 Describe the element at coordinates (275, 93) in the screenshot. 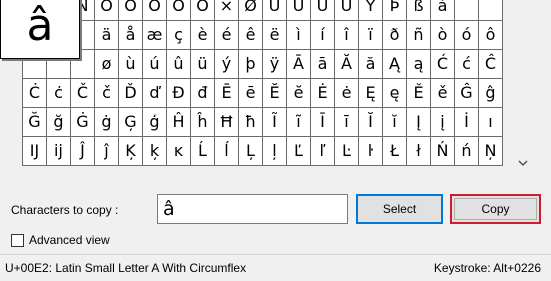

I see `char-cell: Ĕ` at that location.